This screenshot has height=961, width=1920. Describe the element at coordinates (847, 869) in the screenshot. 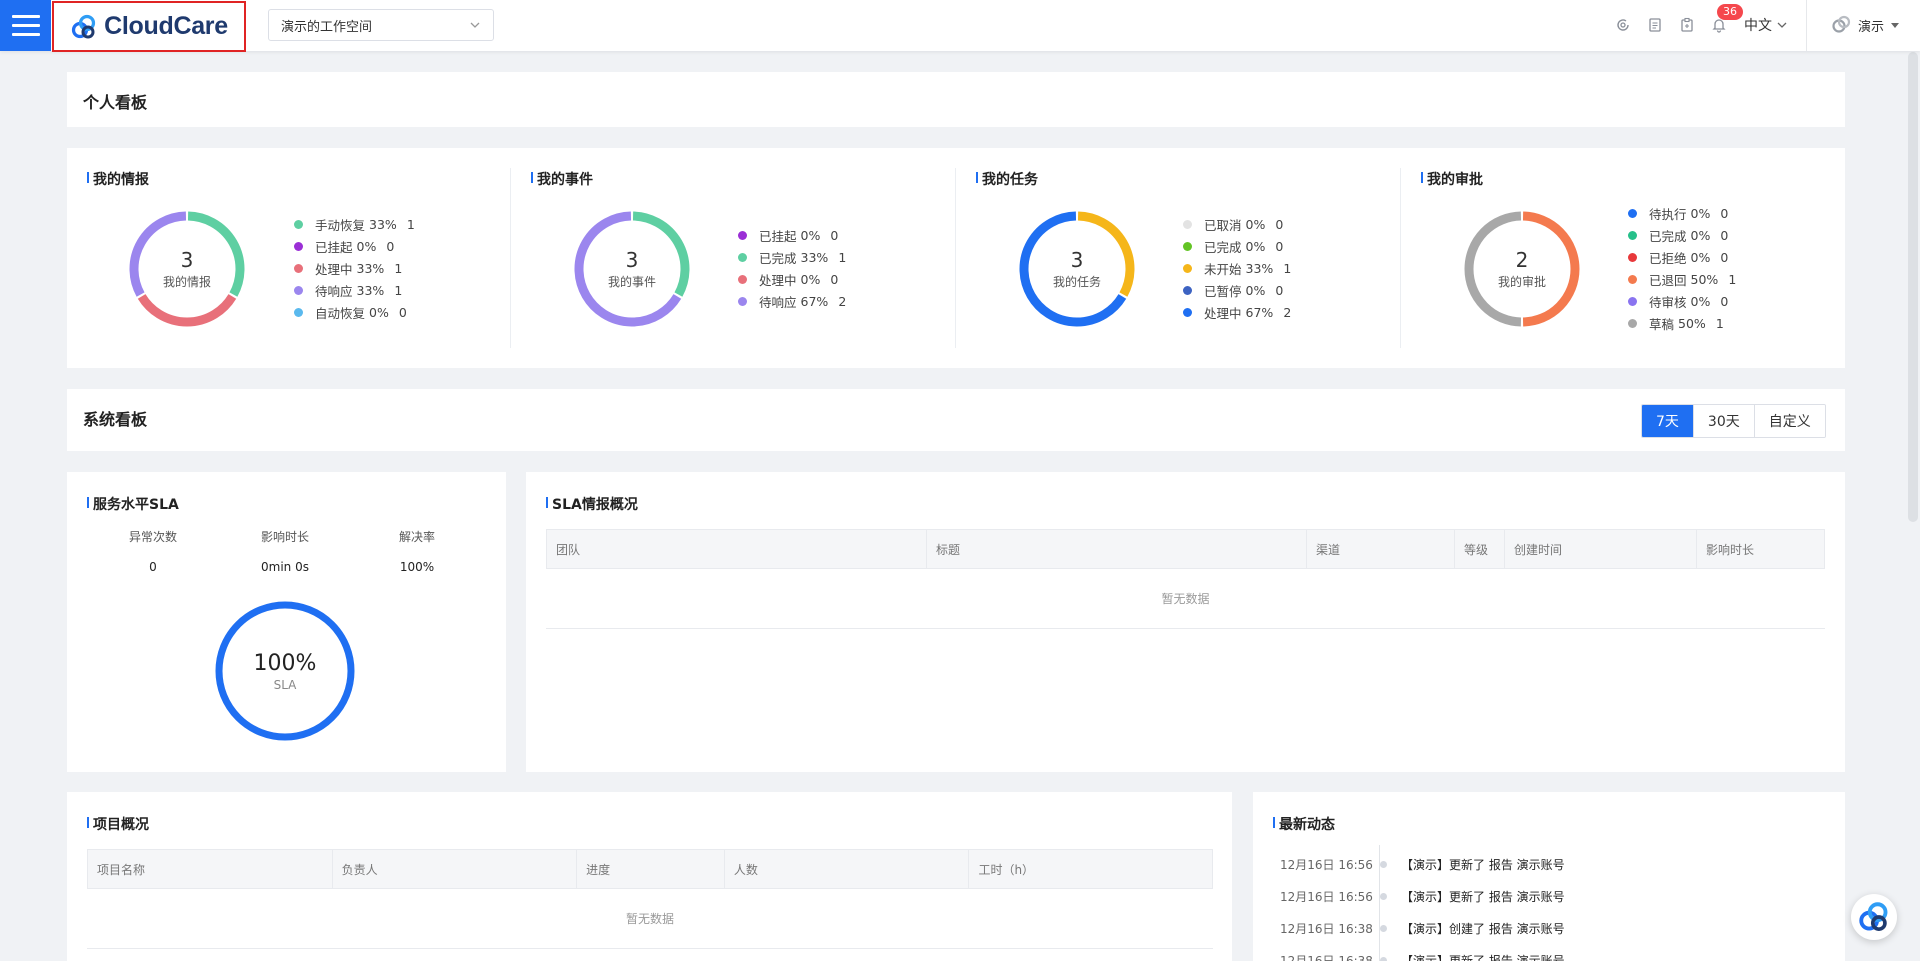

I see `column-header-headcount: 人数` at that location.